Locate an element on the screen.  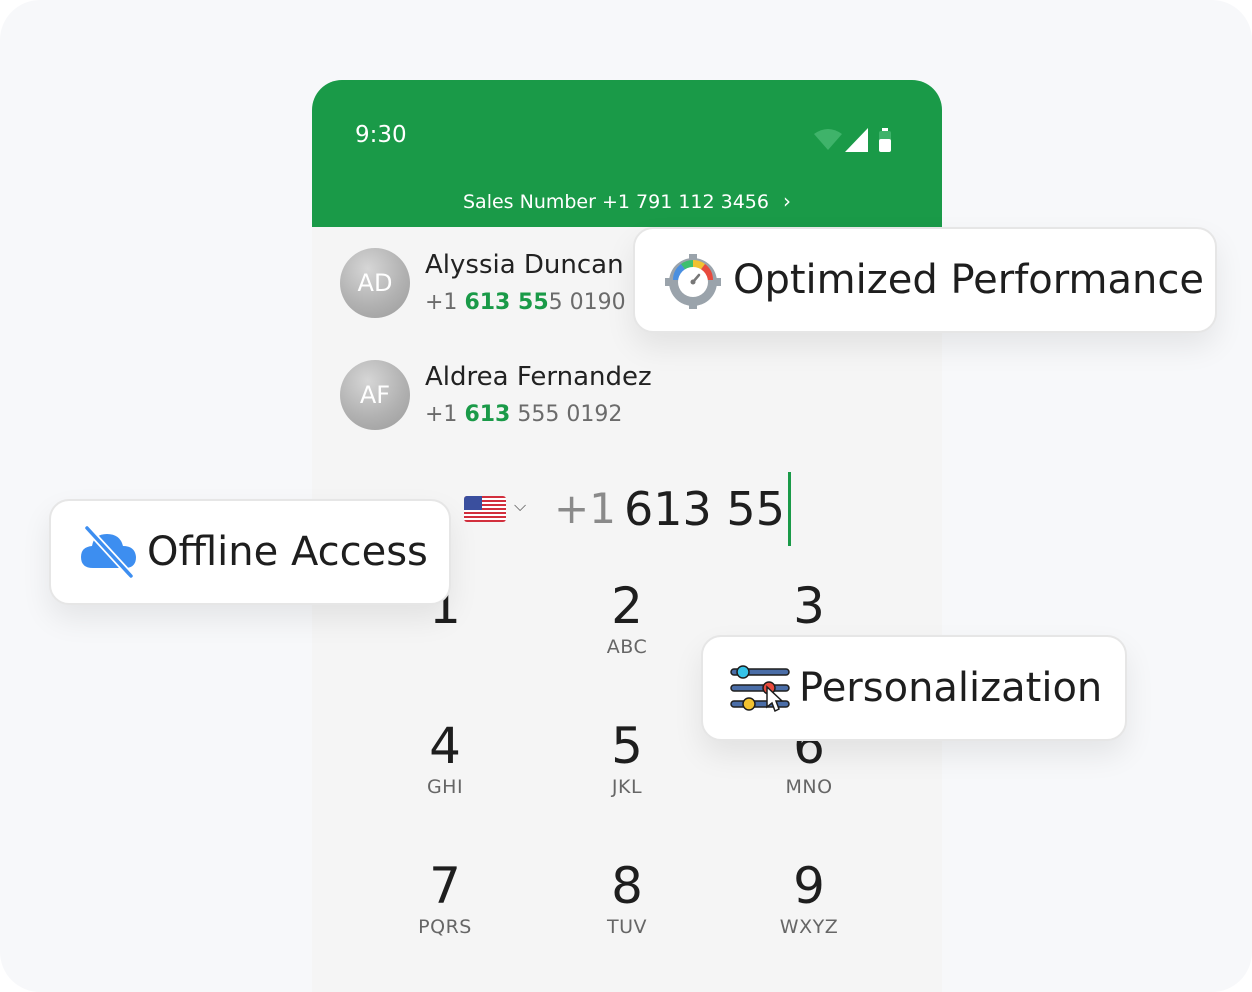
typed-number: 613 55 is located at coordinates (704, 509).